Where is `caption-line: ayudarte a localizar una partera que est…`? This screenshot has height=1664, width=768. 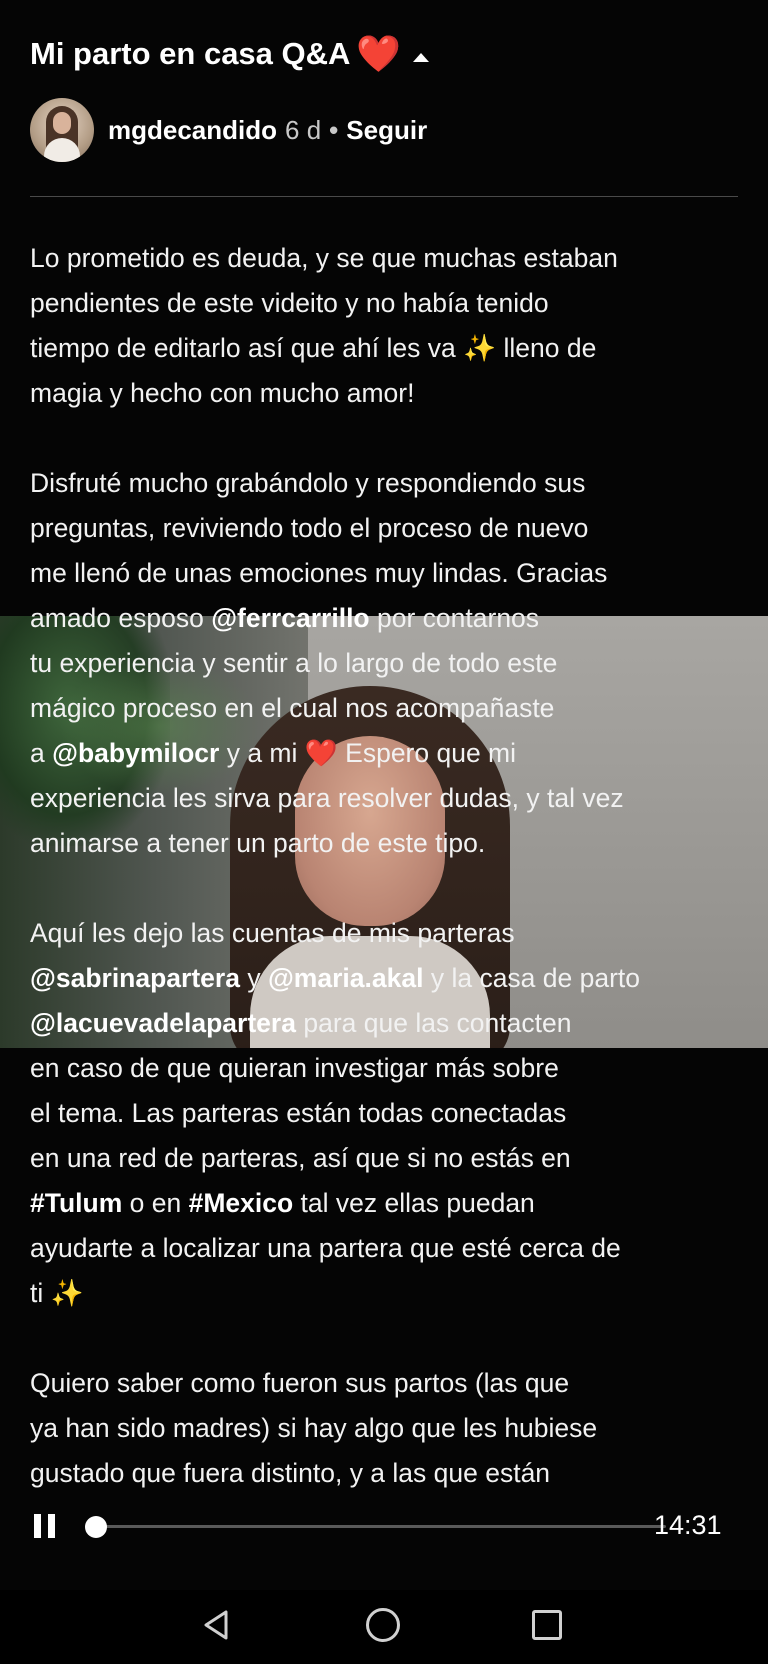
caption-line: ayudarte a localizar una partera que est… is located at coordinates (325, 1248).